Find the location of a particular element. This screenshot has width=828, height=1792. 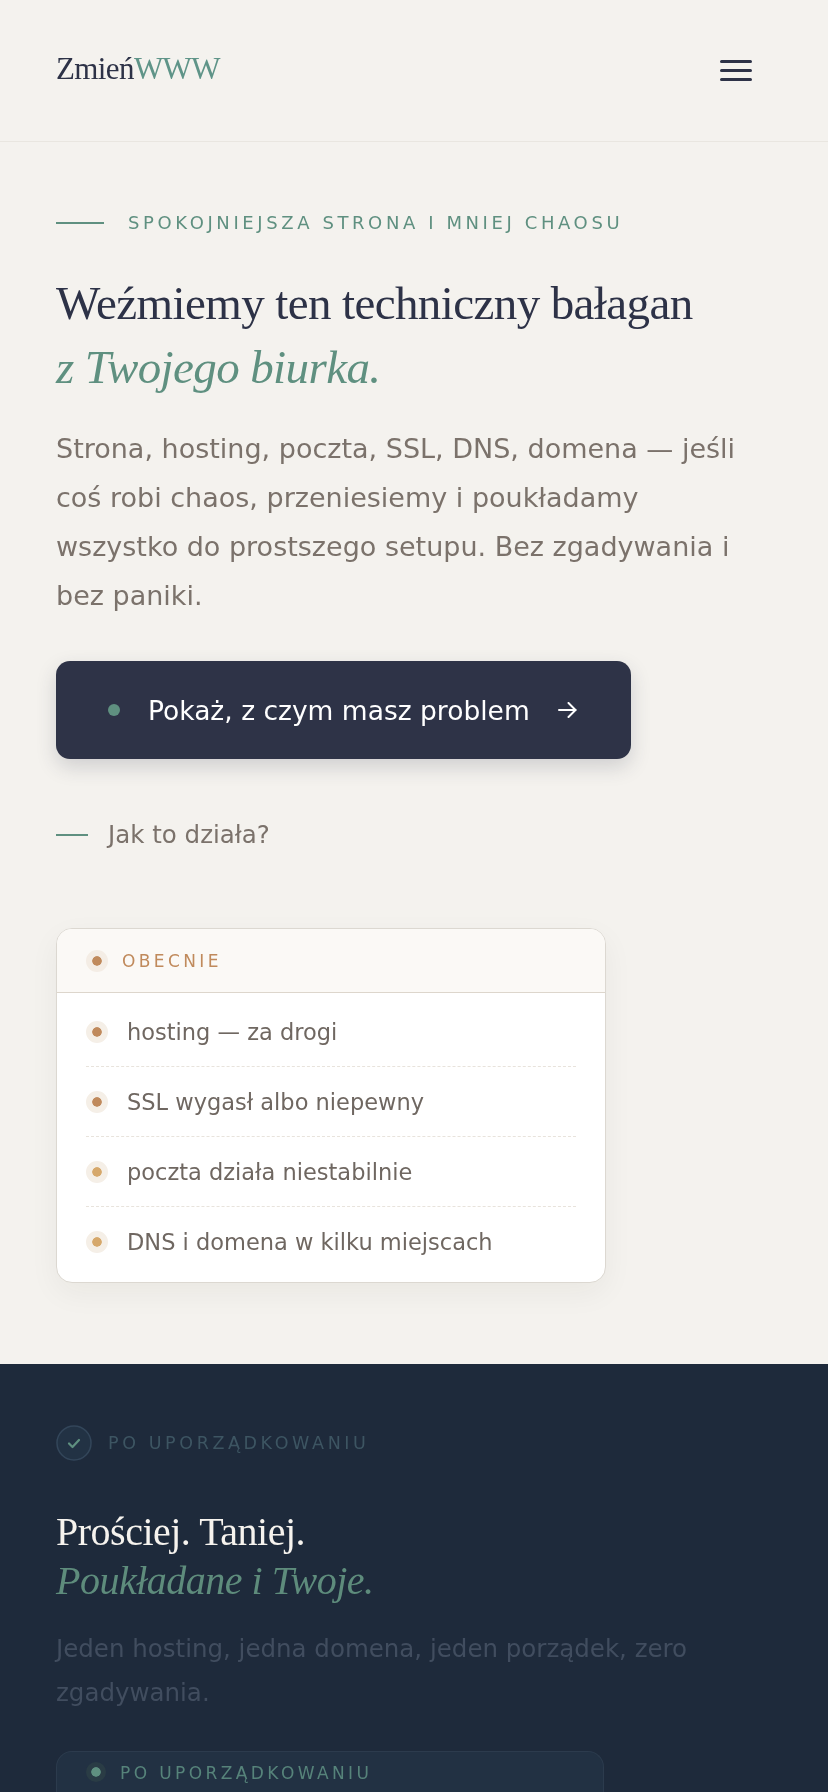

menu-icon is located at coordinates (736, 70).